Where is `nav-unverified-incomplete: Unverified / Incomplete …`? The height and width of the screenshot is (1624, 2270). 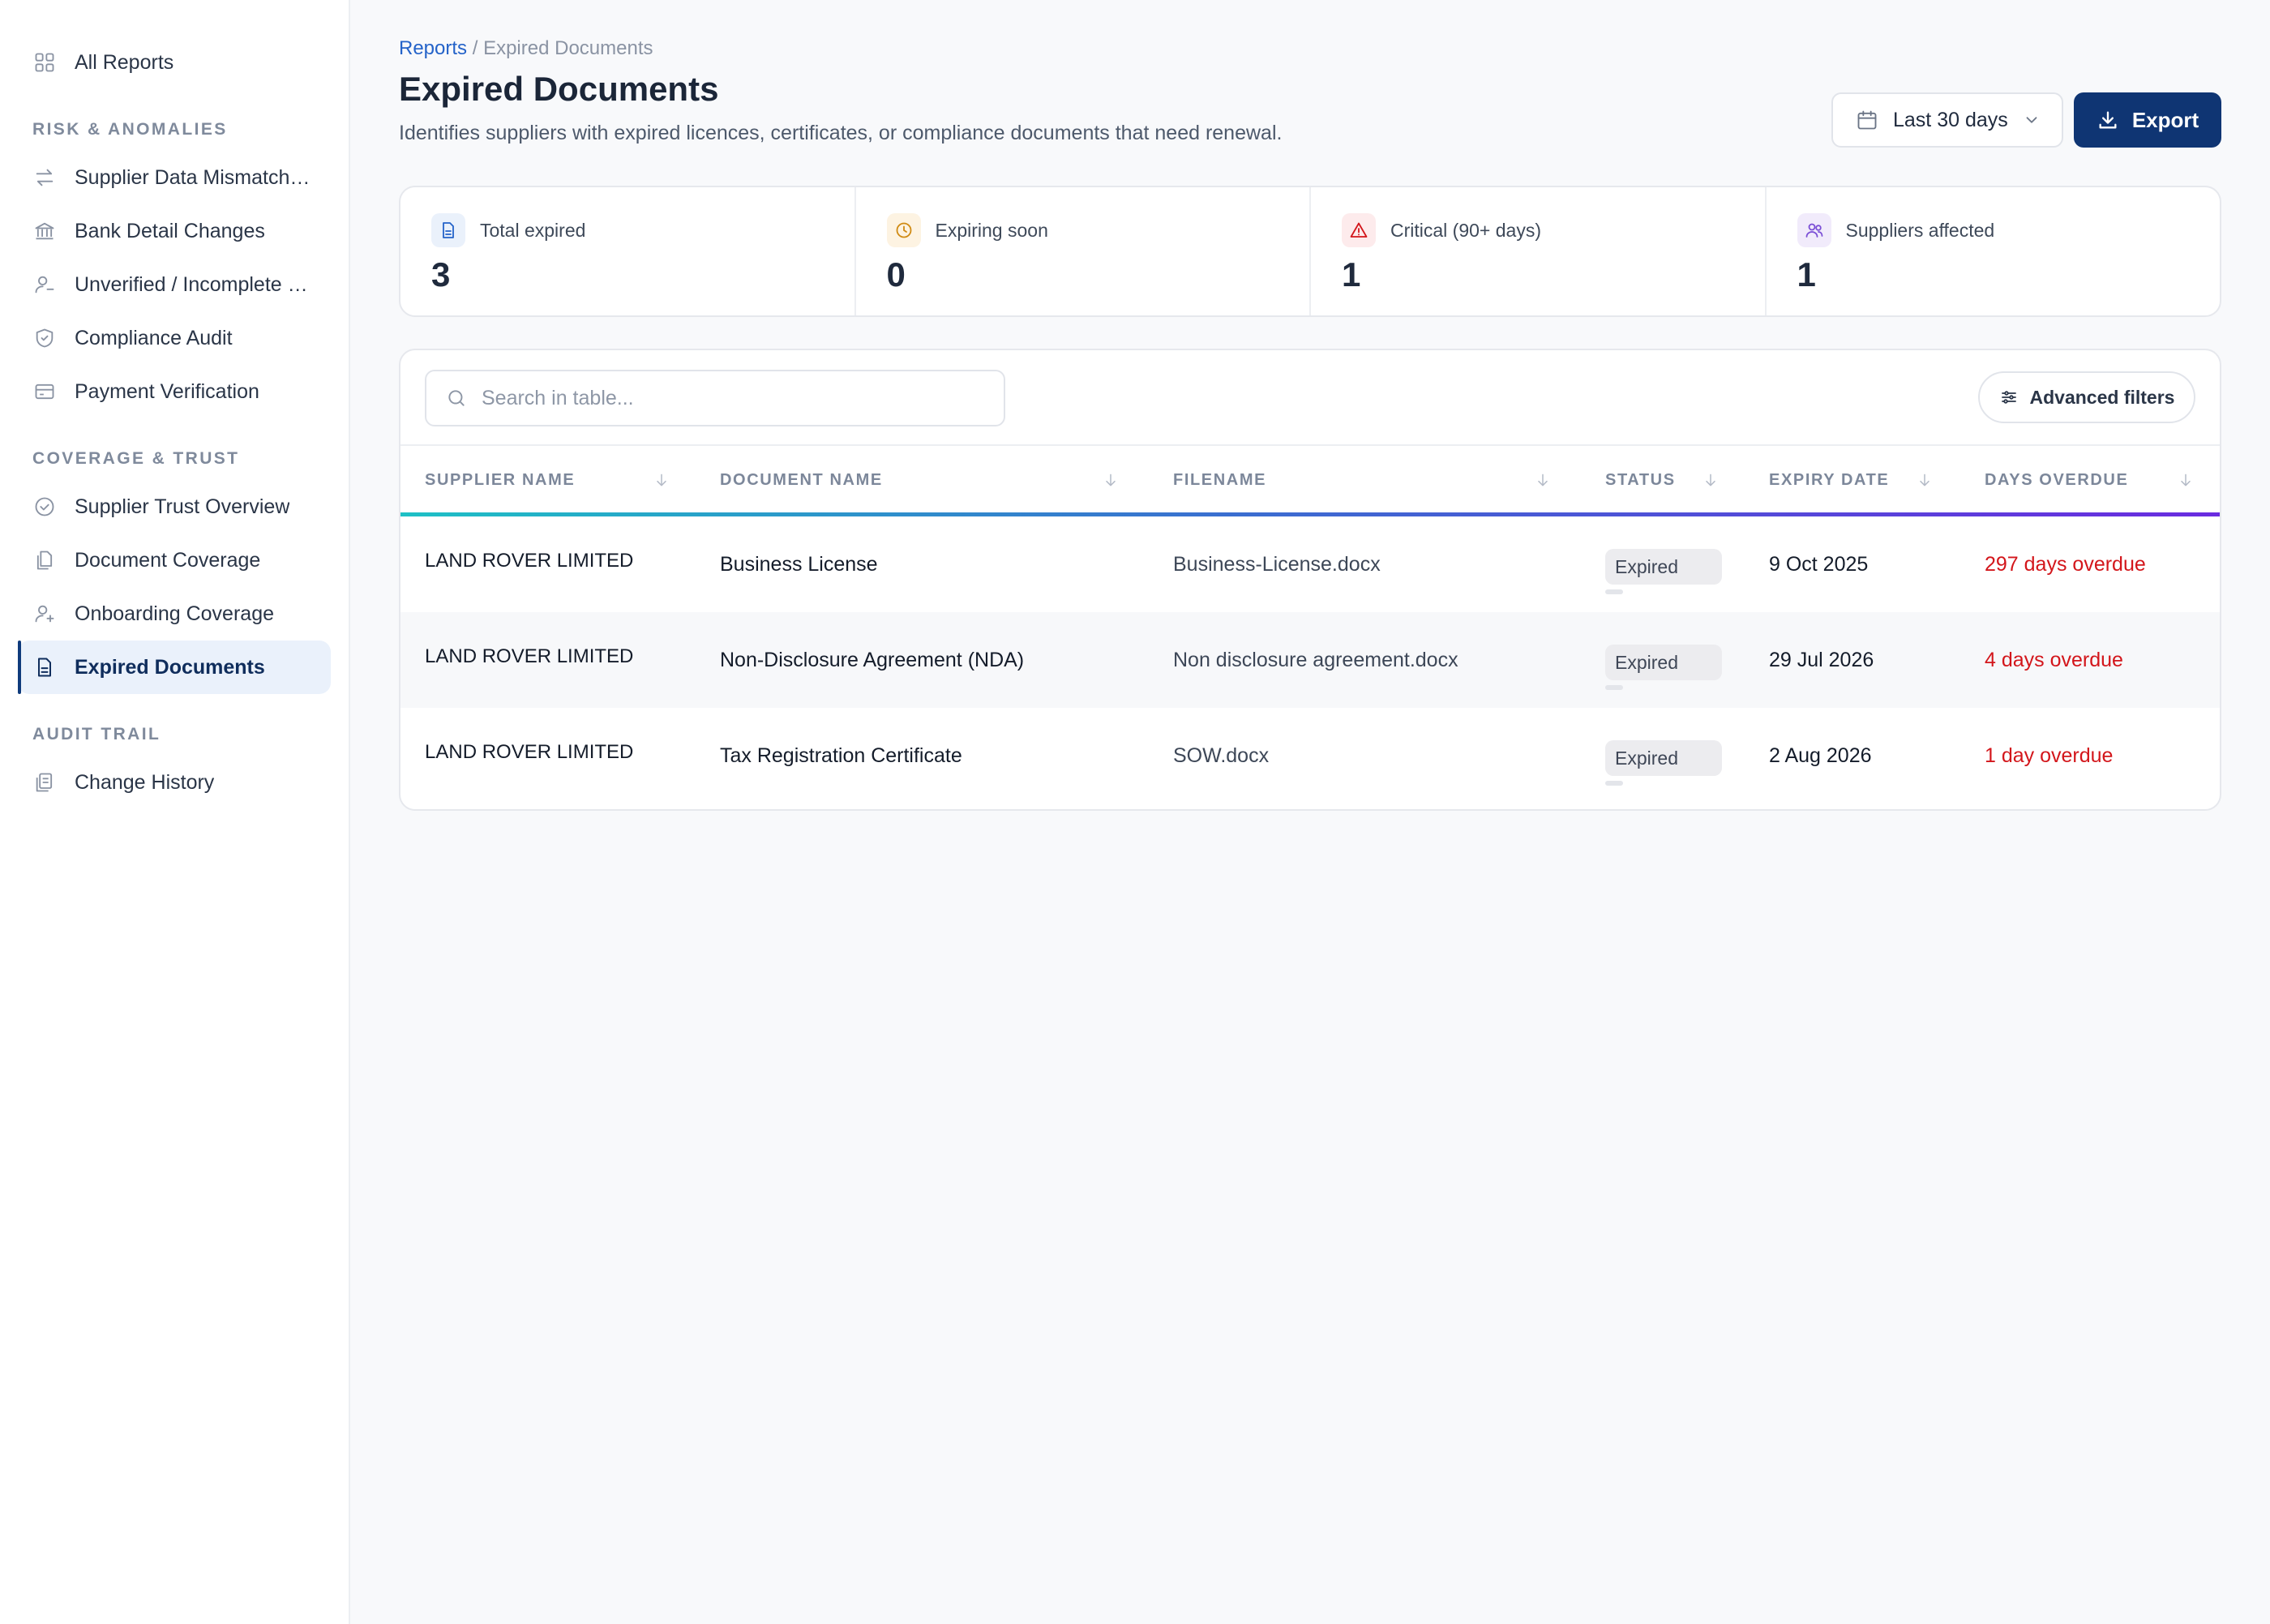
nav-unverified-incomplete: Unverified / Incomplete … is located at coordinates (174, 284).